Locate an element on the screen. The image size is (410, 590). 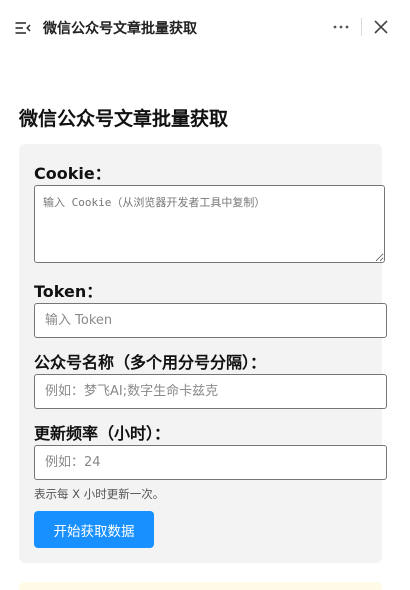
frequency-label: 更新频率（小时）： is located at coordinates (102, 433).